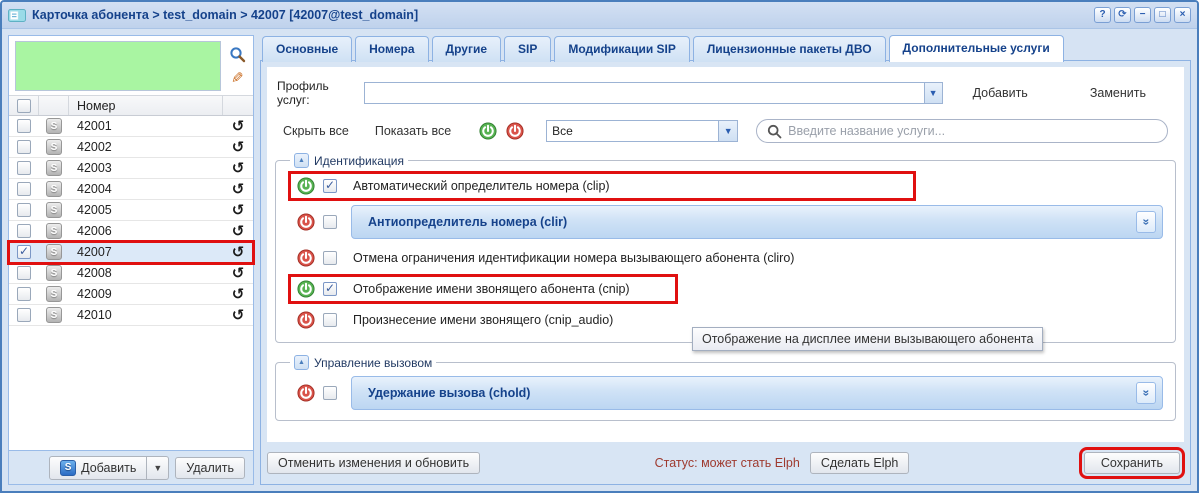 This screenshot has height=493, width=1199. Describe the element at coordinates (146, 168) in the screenshot. I see `number-label: 42003` at that location.